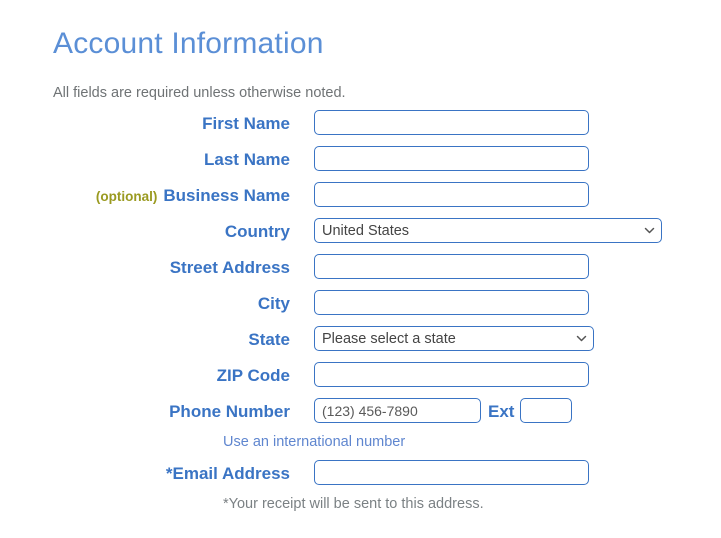 The image size is (721, 538). Describe the element at coordinates (451, 194) in the screenshot. I see `input-business-name` at that location.